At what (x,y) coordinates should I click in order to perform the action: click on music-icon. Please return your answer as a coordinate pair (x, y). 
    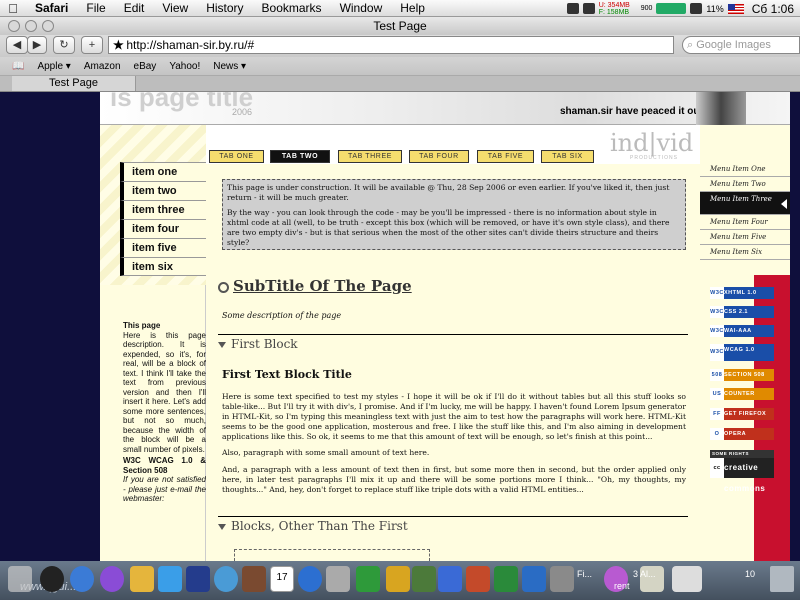
    Looking at the image, I should click on (170, 579).